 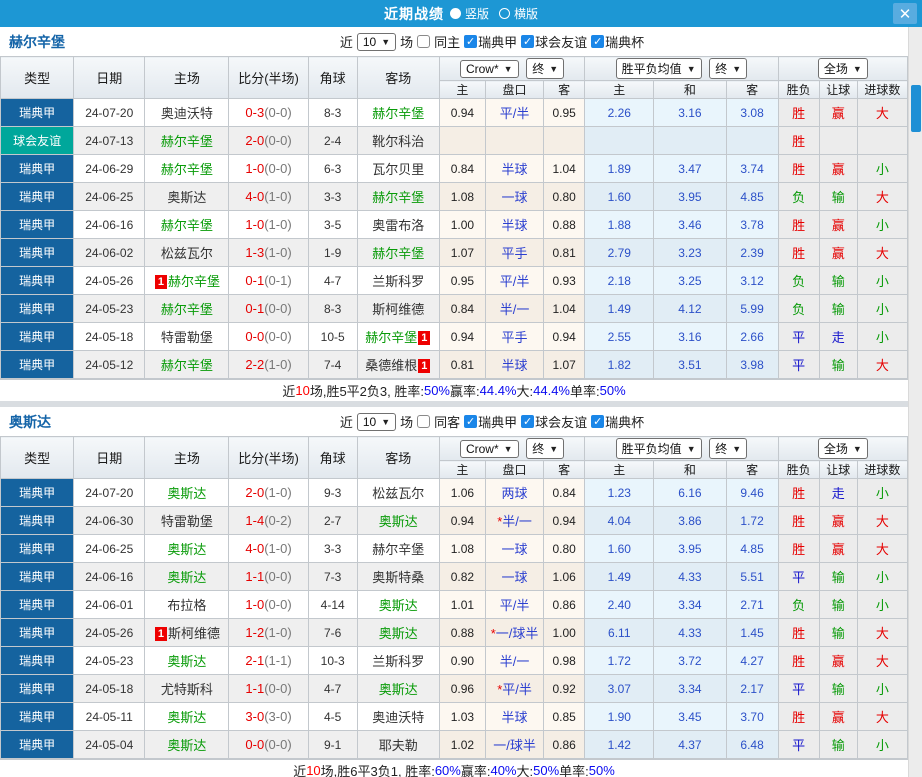 I want to click on col-result-goals: 进球数, so click(x=882, y=469).